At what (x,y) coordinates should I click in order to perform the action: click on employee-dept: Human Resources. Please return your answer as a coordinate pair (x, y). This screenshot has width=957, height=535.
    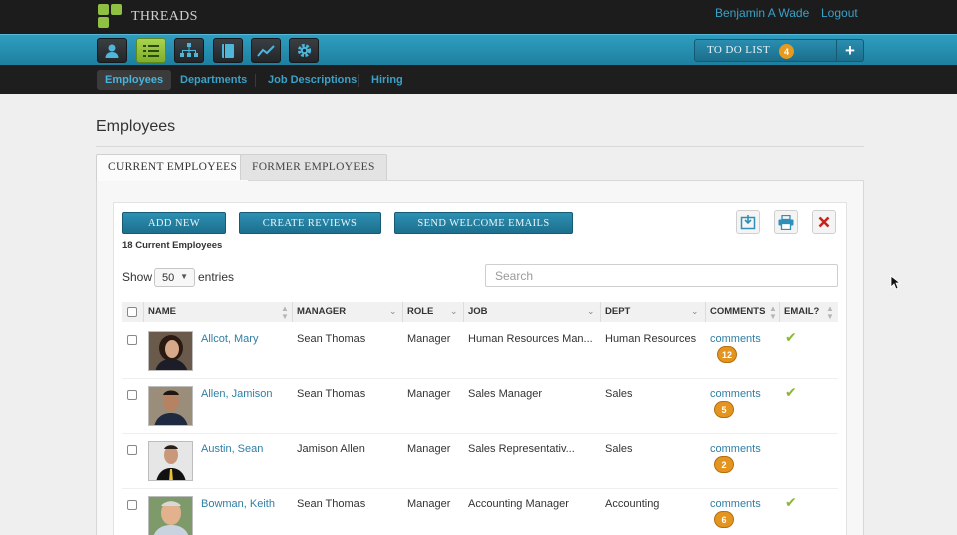
    Looking at the image, I should click on (651, 339).